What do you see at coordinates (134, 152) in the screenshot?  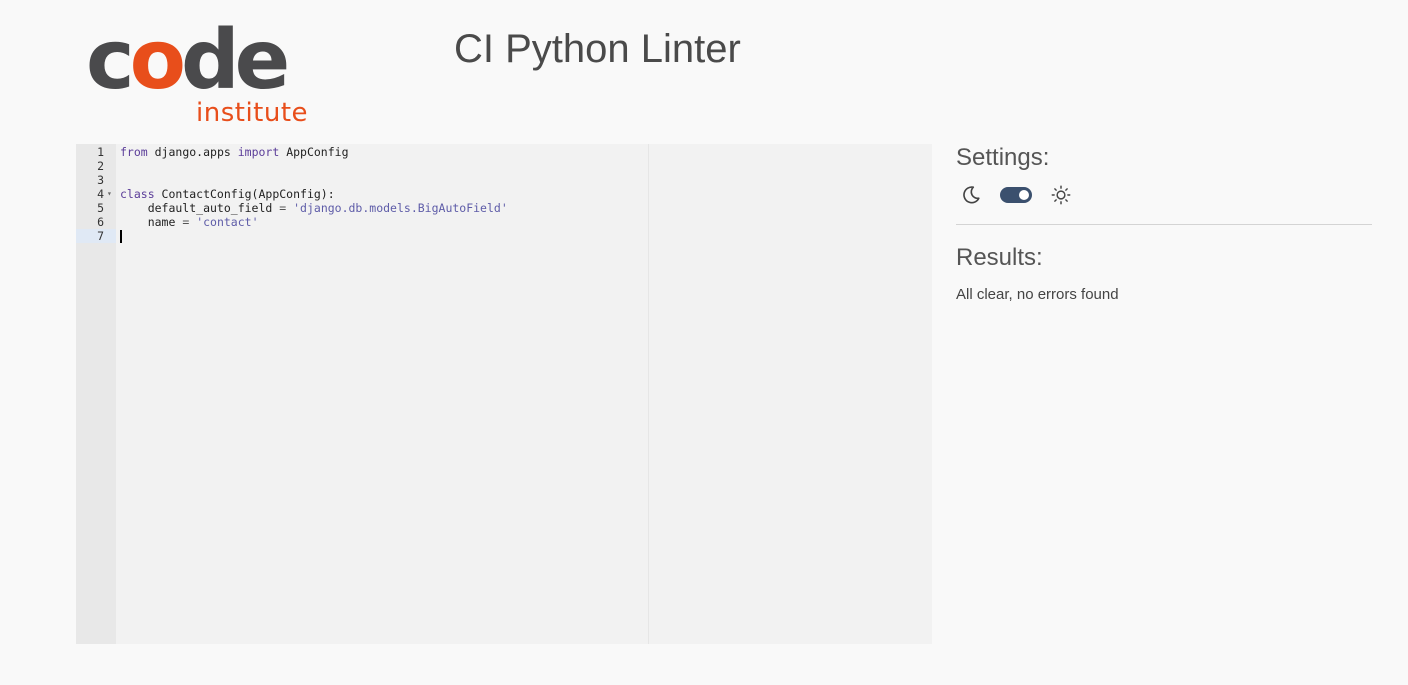 I see `code-token: from` at bounding box center [134, 152].